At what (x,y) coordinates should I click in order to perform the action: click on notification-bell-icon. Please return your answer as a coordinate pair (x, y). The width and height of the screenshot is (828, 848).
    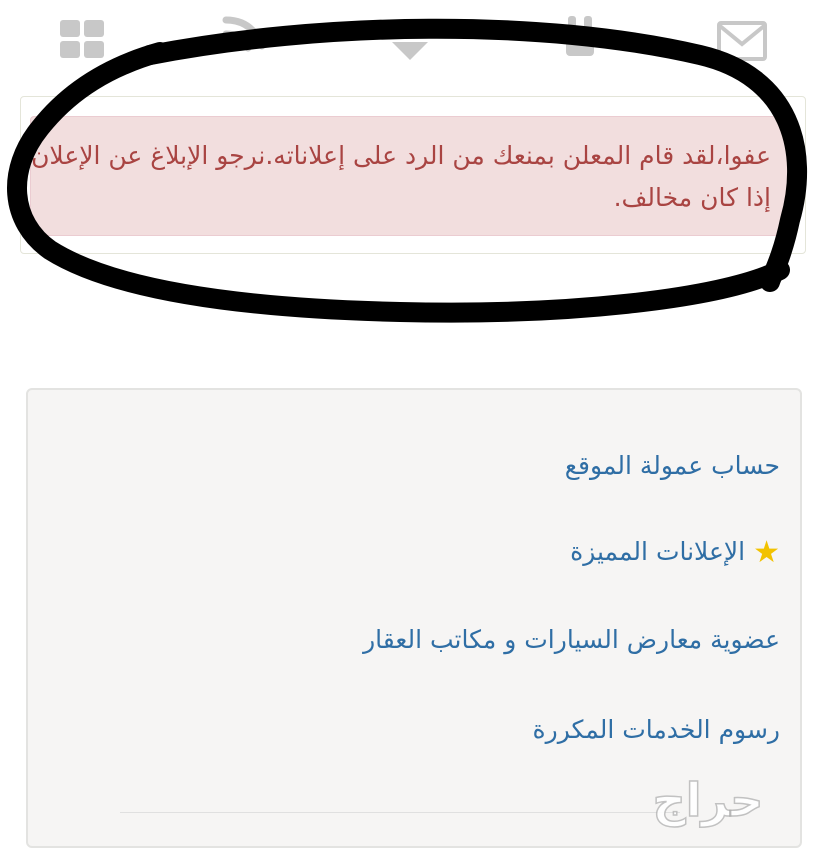
    Looking at the image, I should click on (580, 37).